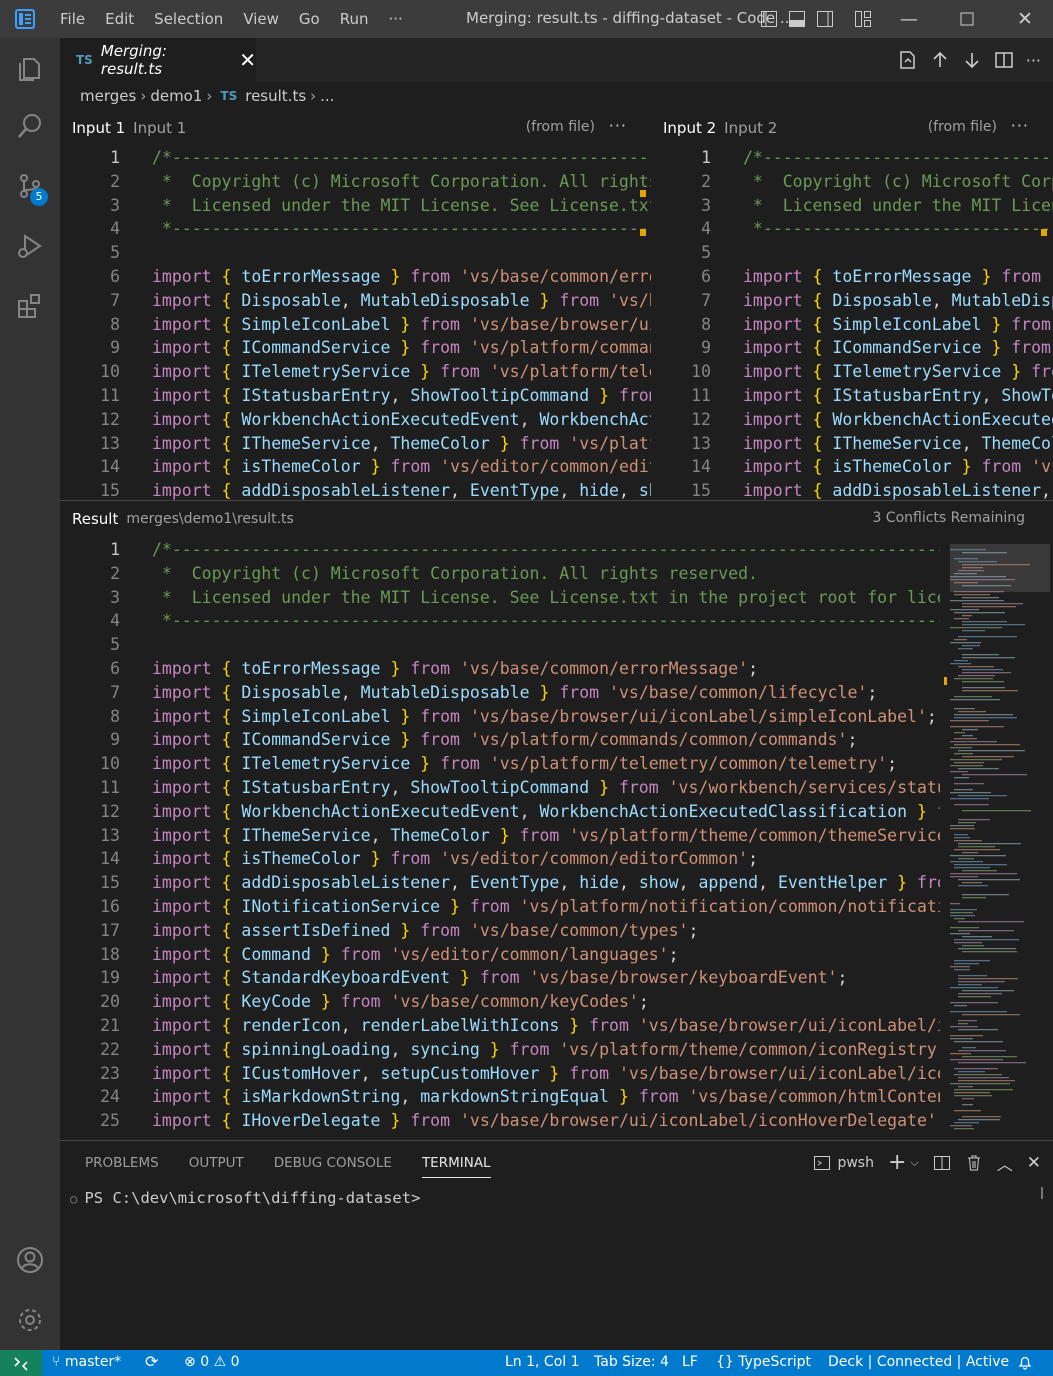  Describe the element at coordinates (1034, 1163) in the screenshot. I see `close-panel-icon: ✕` at that location.